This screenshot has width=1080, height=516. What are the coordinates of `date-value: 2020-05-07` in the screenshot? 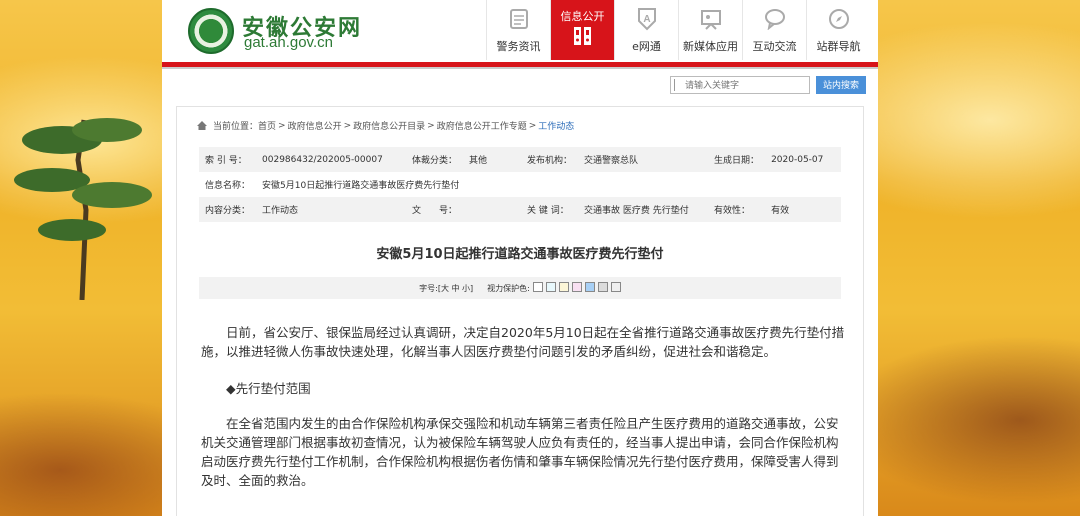 It's located at (797, 159).